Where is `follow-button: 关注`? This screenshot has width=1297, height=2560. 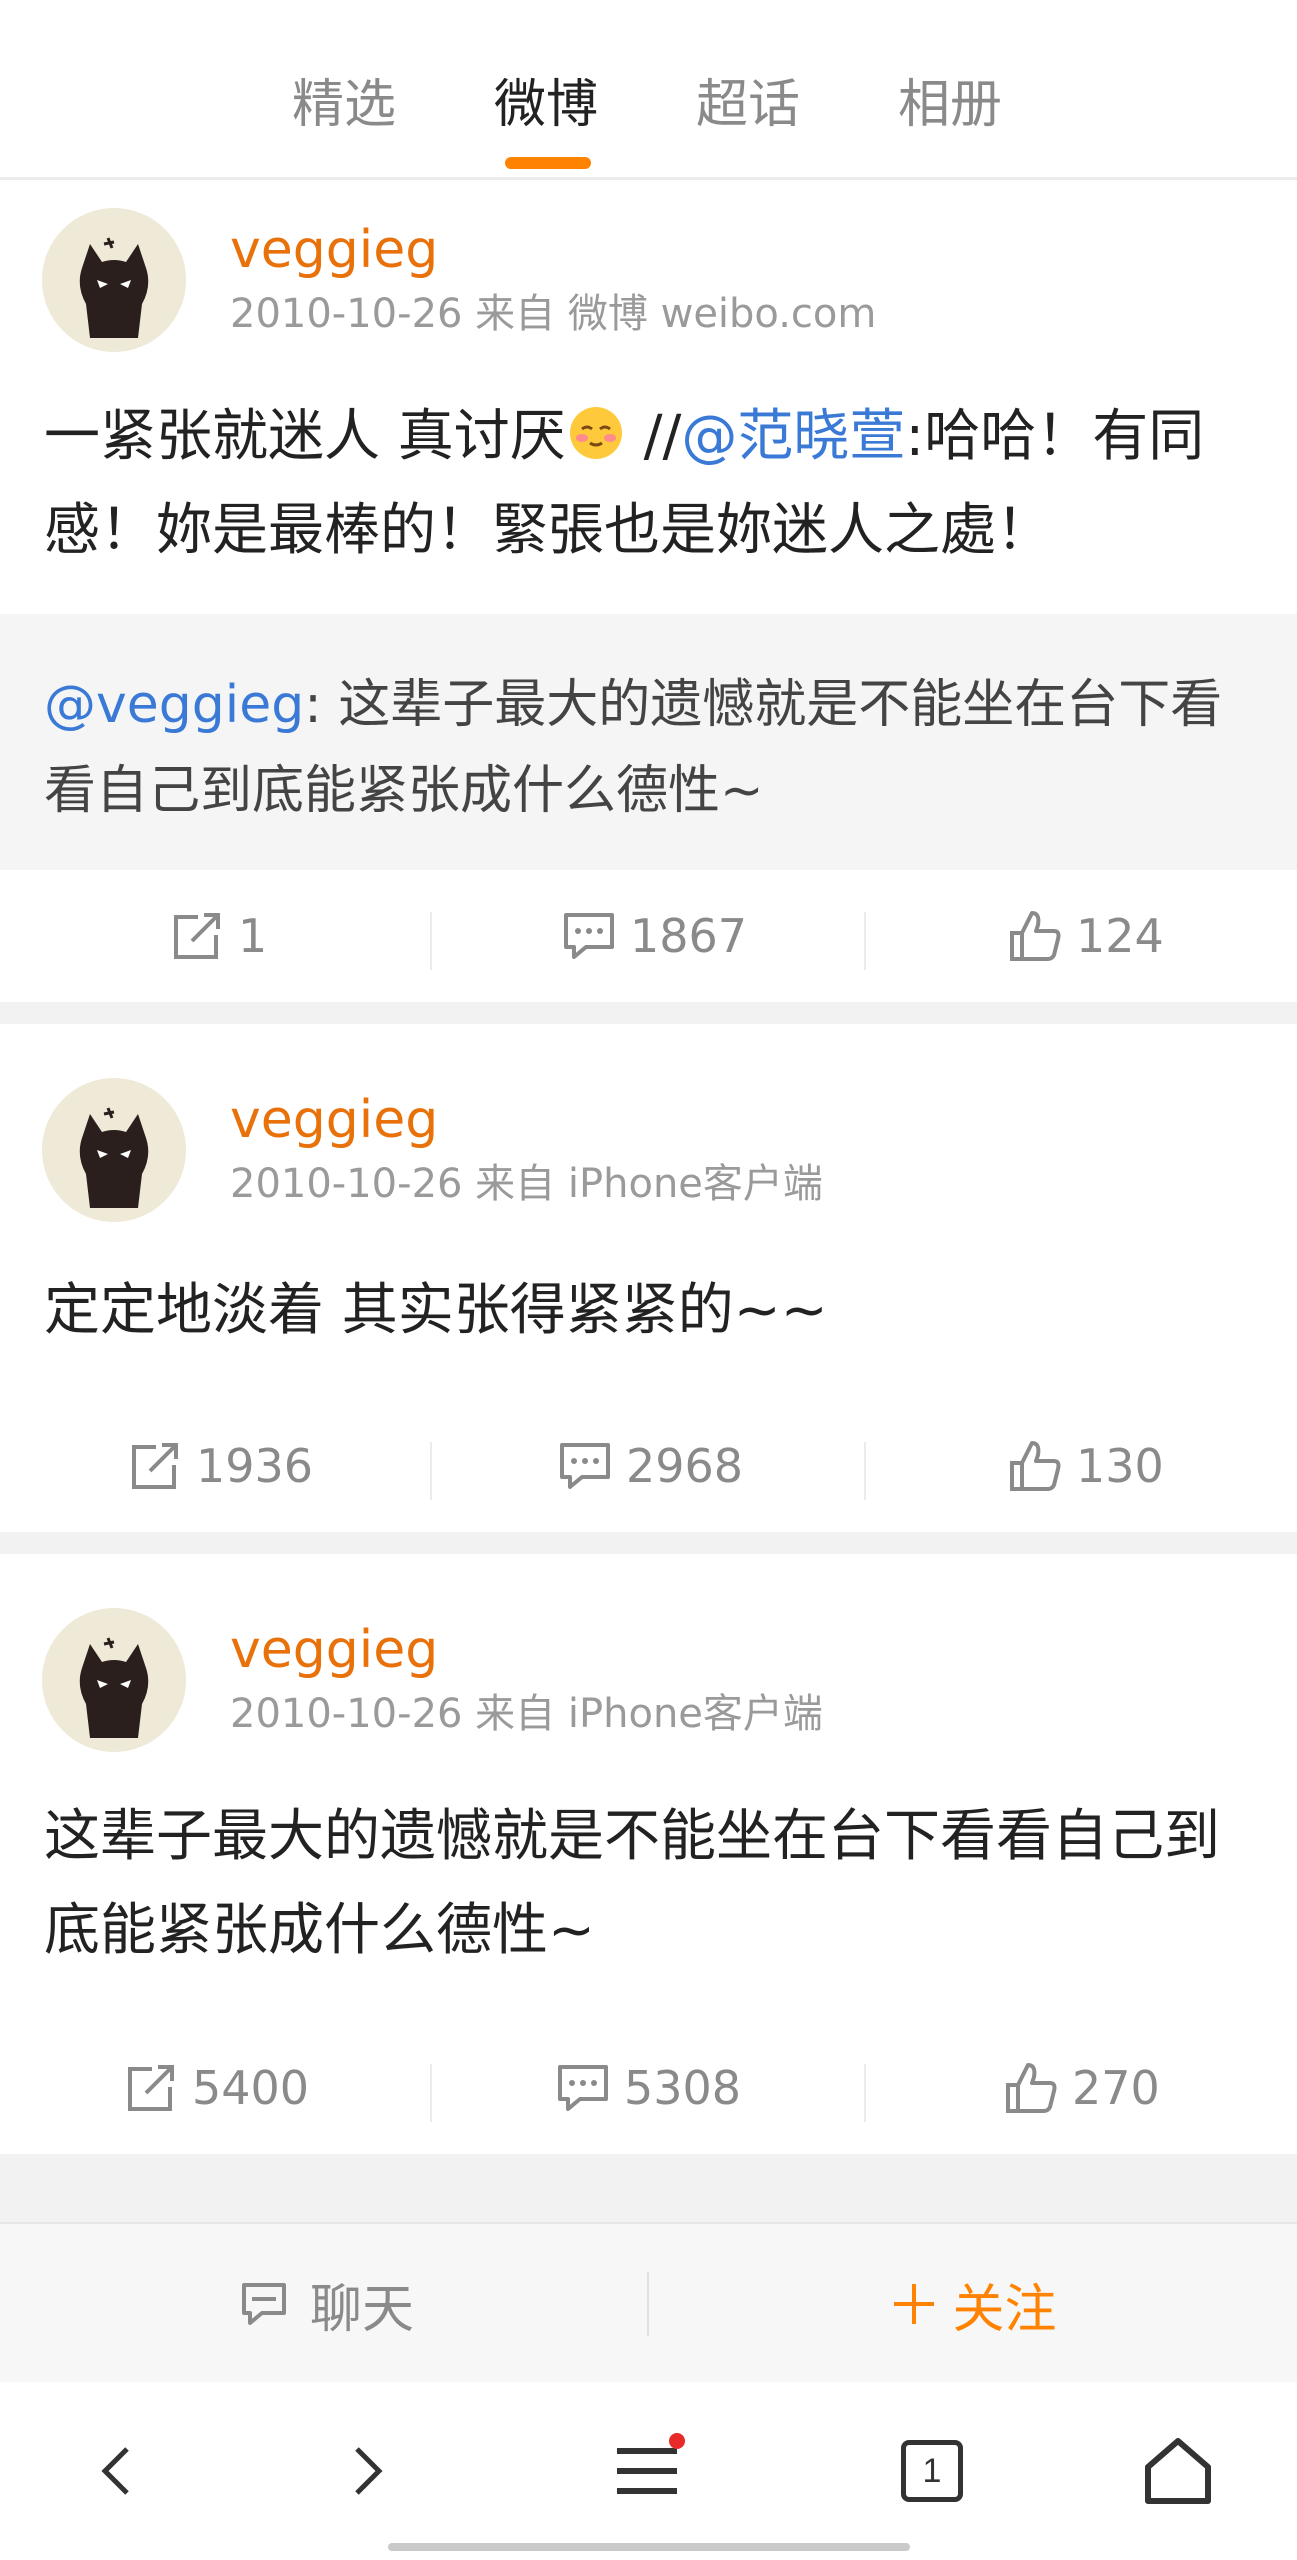 follow-button: 关注 is located at coordinates (973, 2304).